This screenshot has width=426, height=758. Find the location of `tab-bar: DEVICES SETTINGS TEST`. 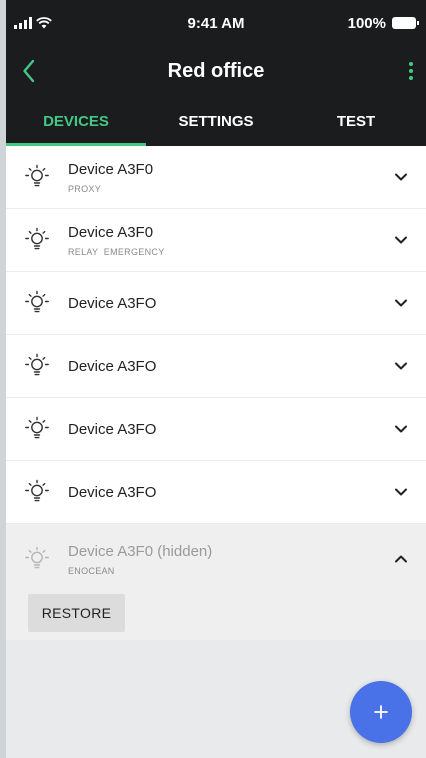

tab-bar: DEVICES SETTINGS TEST is located at coordinates (216, 121).